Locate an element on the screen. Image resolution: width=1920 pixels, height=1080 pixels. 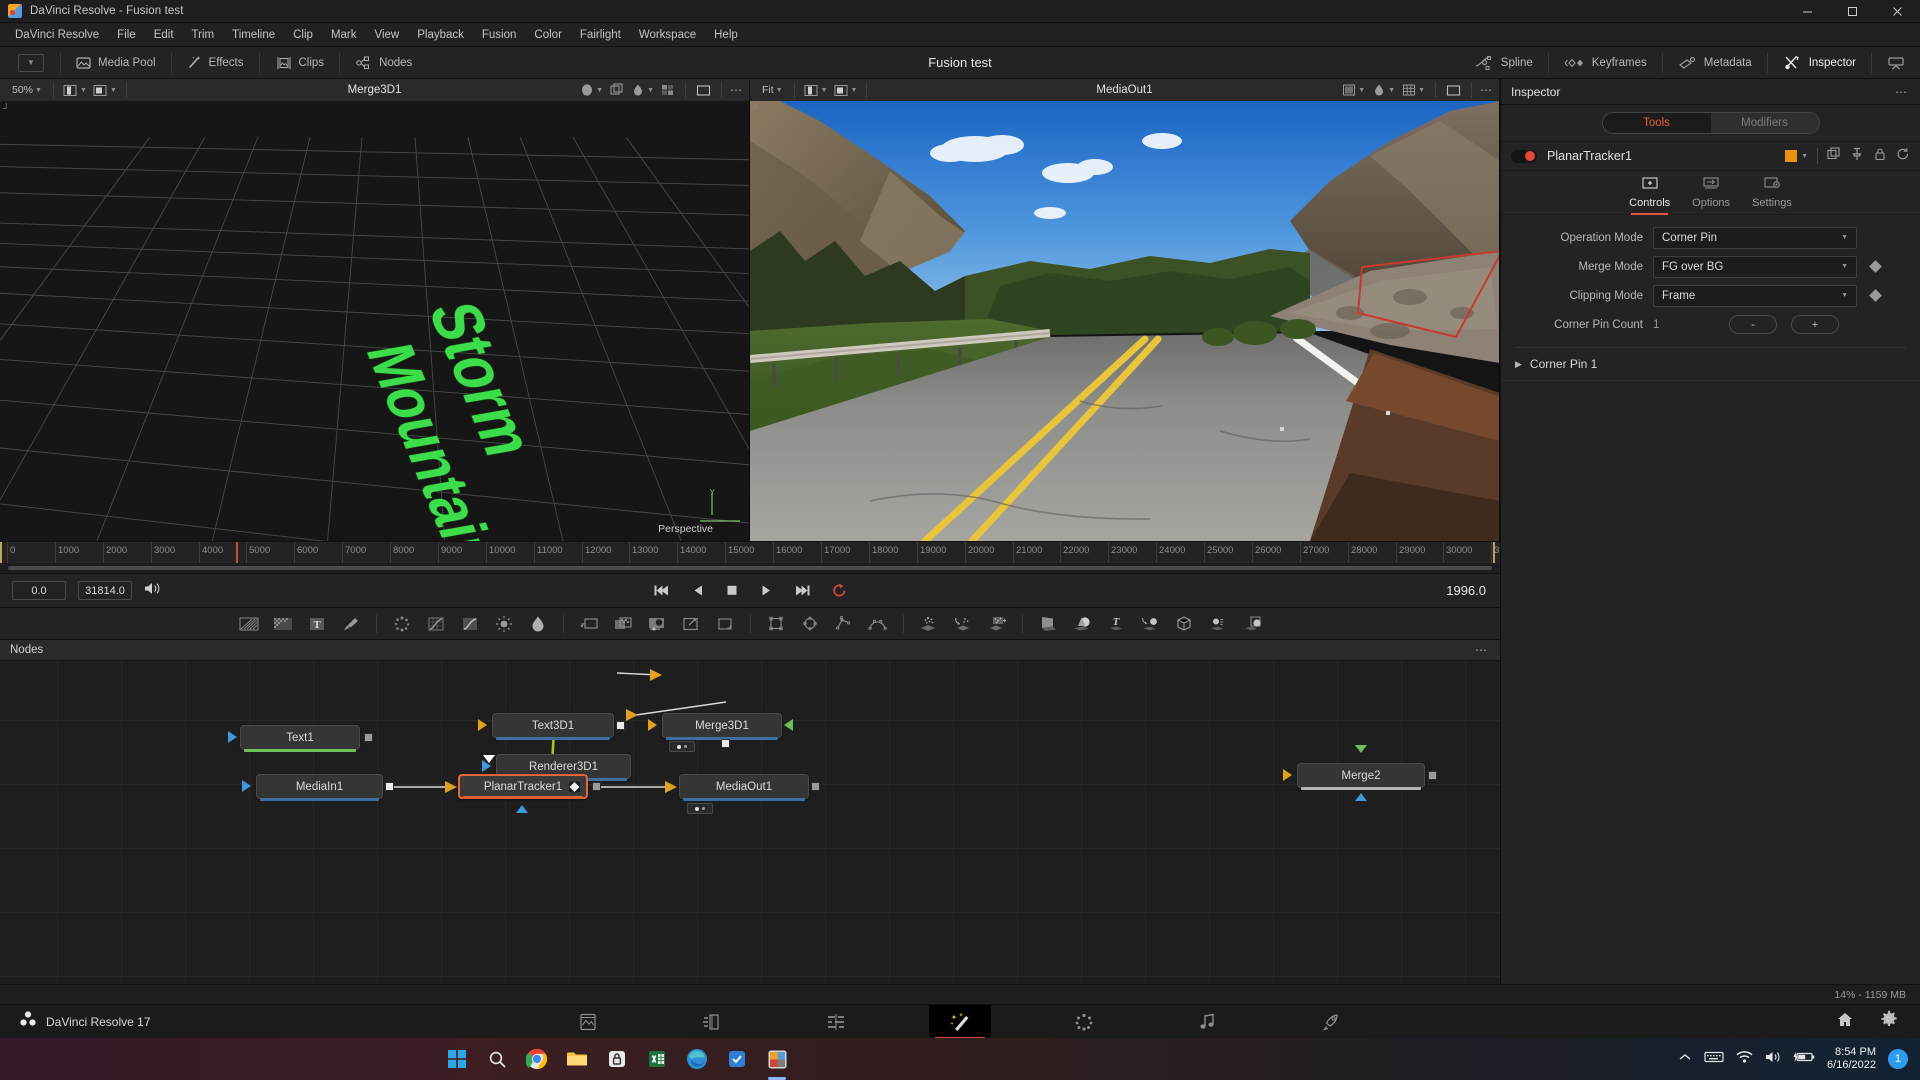
audio-speaker-icon is located at coordinates (152, 591).